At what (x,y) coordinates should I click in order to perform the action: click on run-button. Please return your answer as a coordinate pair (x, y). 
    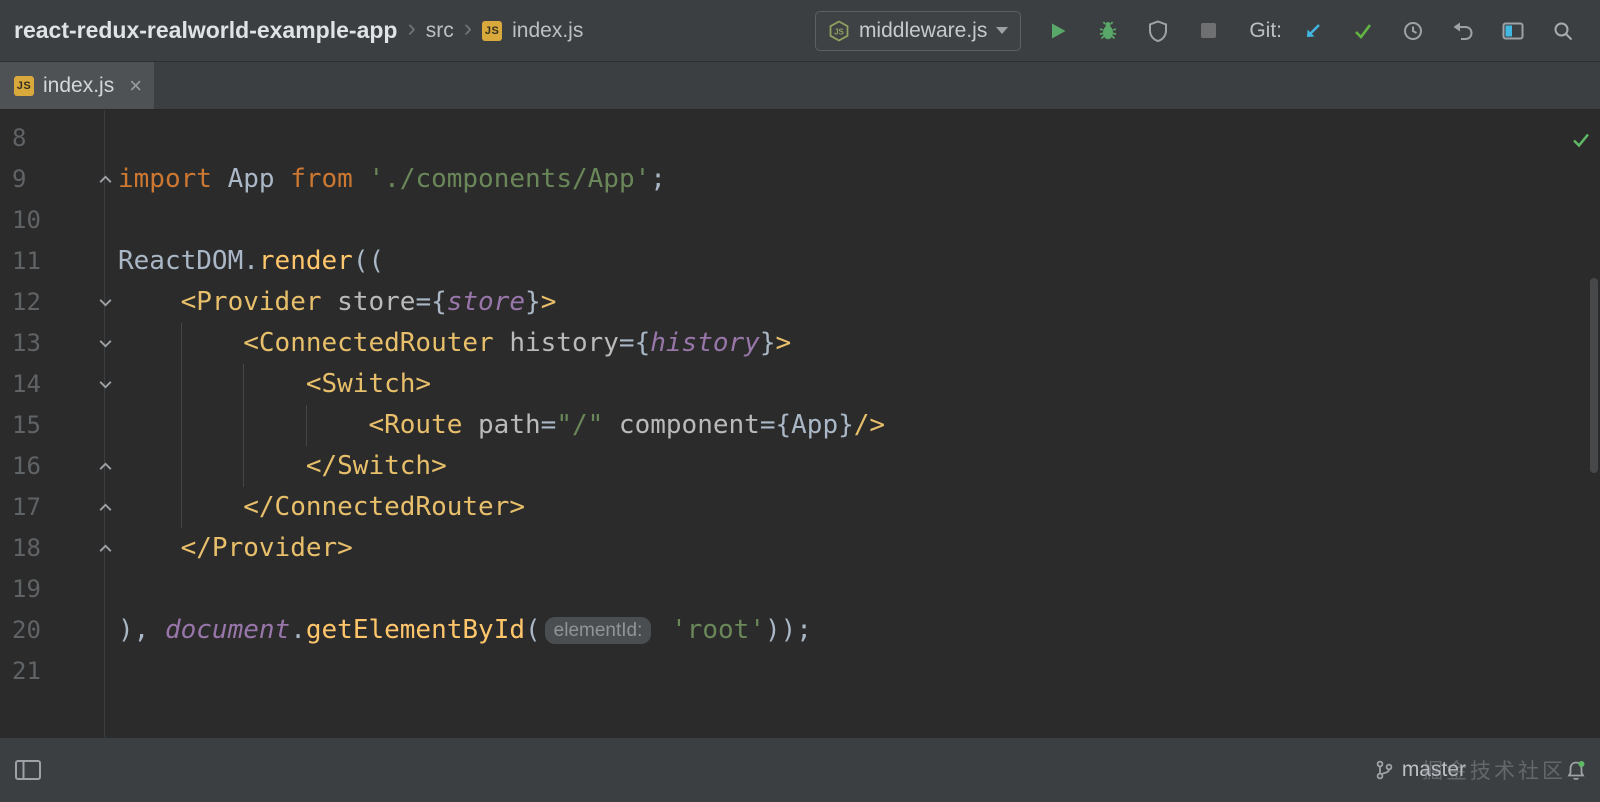
    Looking at the image, I should click on (1058, 31).